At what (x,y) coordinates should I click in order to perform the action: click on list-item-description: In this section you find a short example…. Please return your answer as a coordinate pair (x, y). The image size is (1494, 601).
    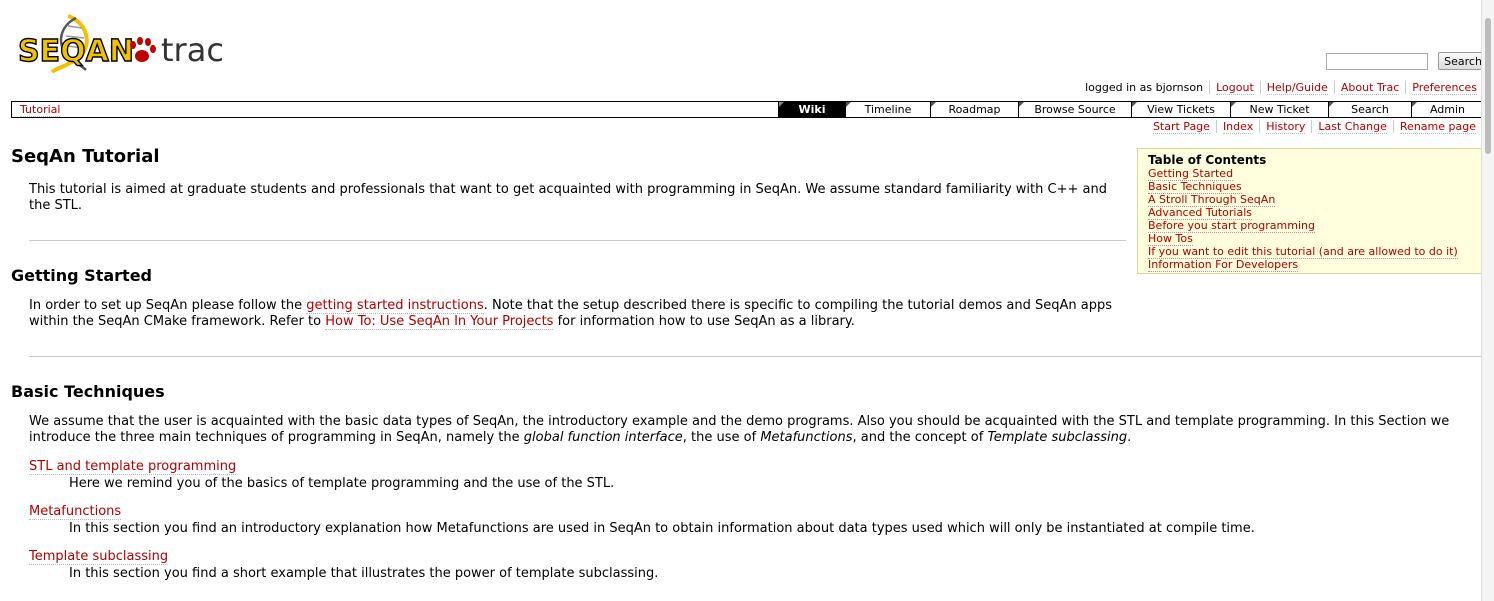
    Looking at the image, I should click on (364, 573).